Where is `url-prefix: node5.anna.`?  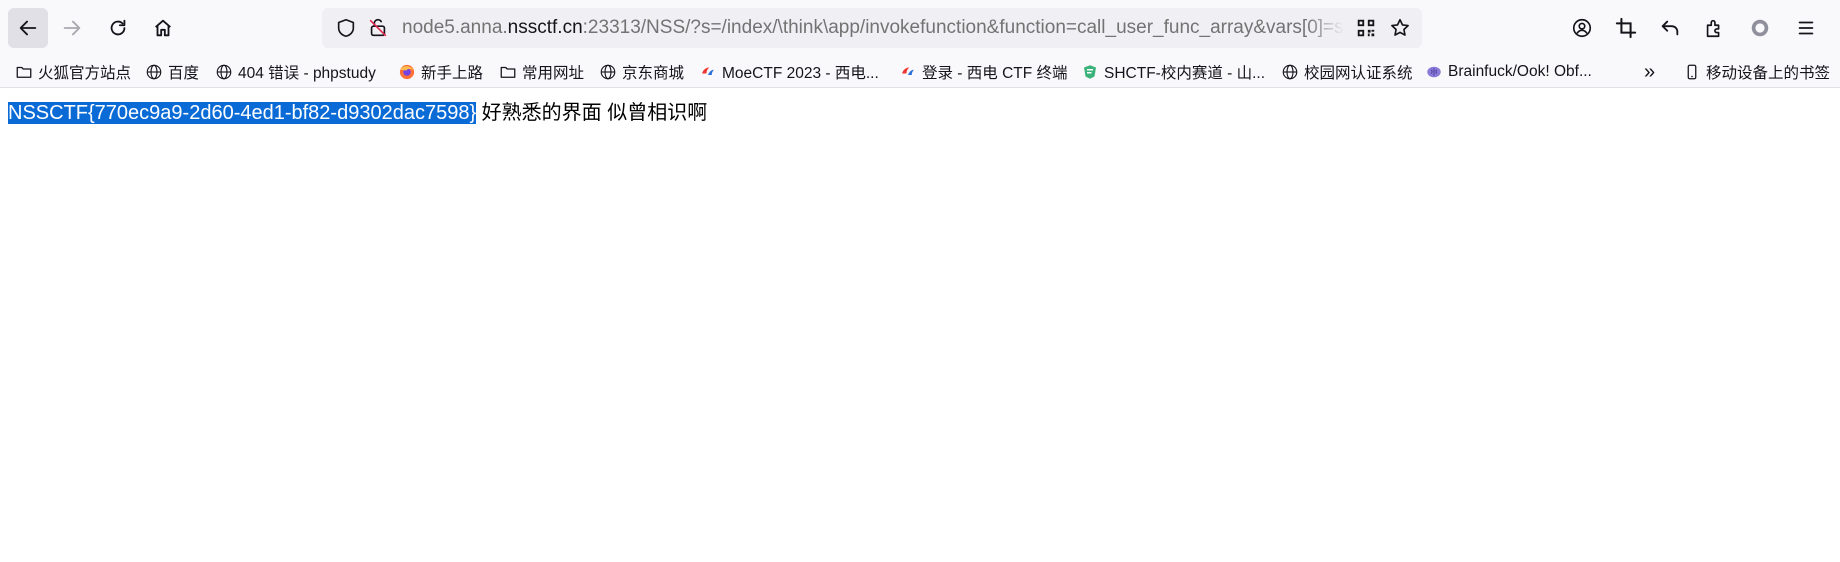 url-prefix: node5.anna. is located at coordinates (455, 27).